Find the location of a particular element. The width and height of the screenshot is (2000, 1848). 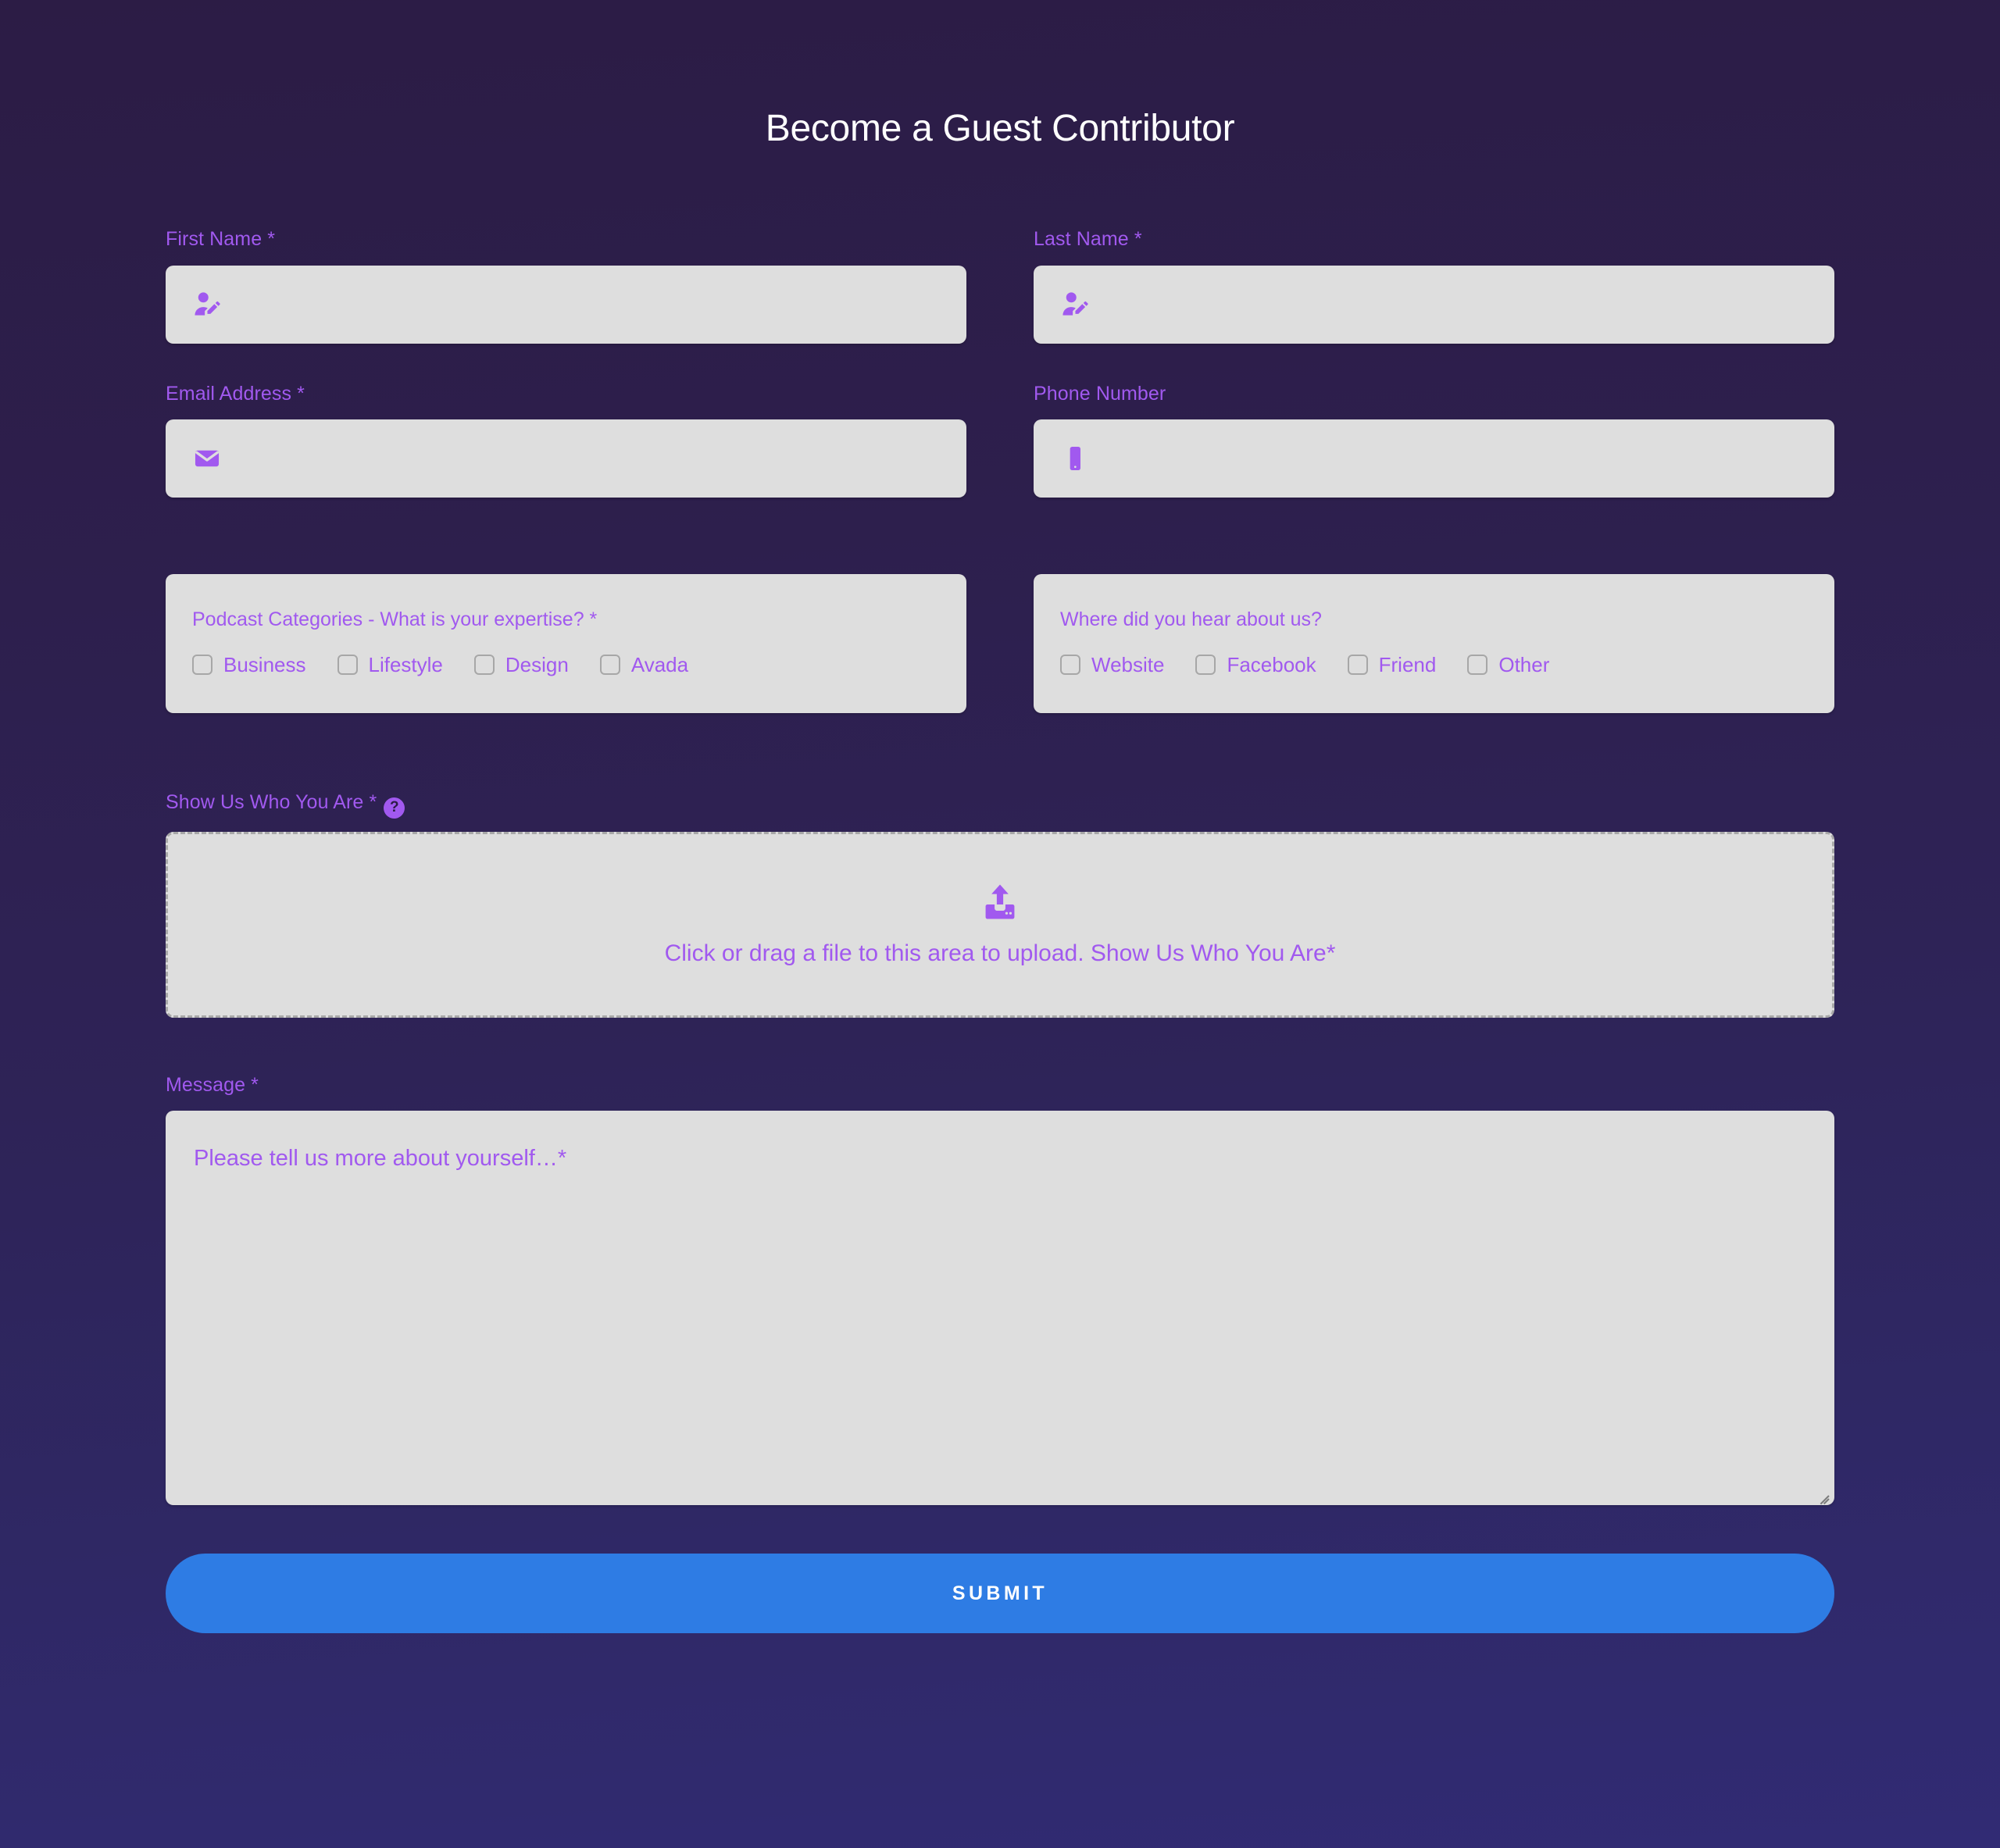

first-name-field: First Name * is located at coordinates (566, 285).